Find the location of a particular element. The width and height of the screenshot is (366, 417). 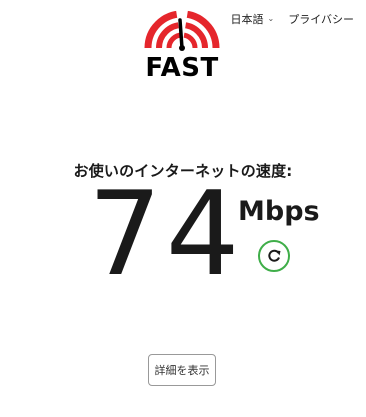

refresh-icon is located at coordinates (274, 255).